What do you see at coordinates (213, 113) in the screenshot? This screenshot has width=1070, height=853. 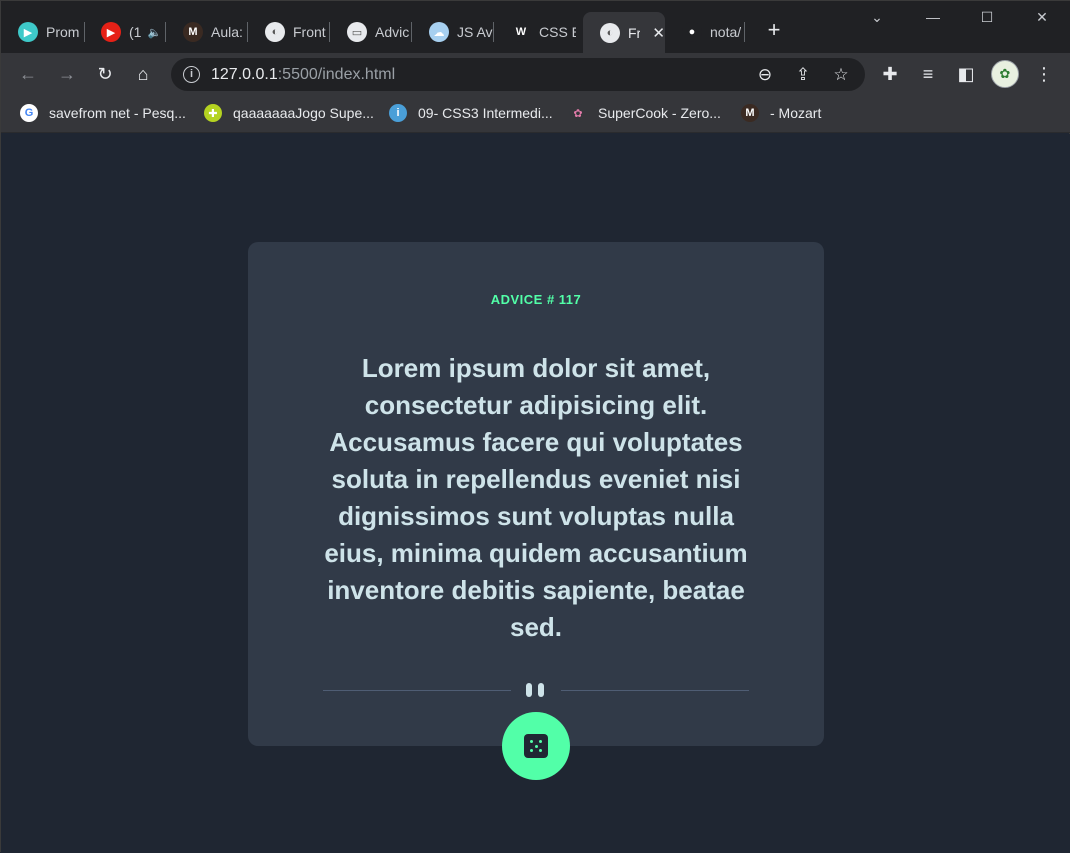 I see `game-icon: ✚` at bounding box center [213, 113].